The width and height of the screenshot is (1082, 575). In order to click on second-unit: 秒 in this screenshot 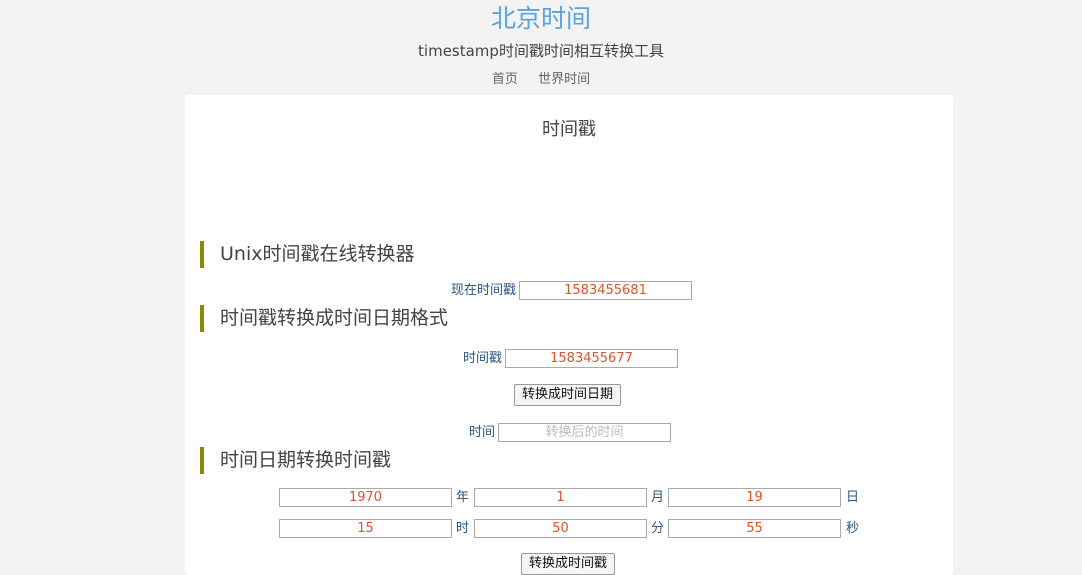, I will do `click(853, 528)`.